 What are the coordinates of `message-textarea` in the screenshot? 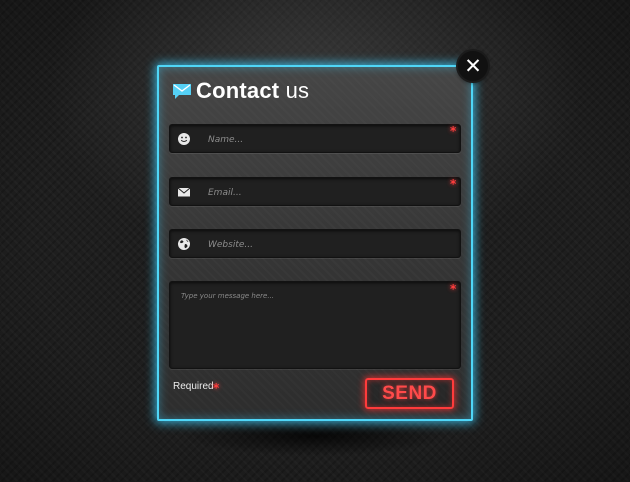 It's located at (316, 328).